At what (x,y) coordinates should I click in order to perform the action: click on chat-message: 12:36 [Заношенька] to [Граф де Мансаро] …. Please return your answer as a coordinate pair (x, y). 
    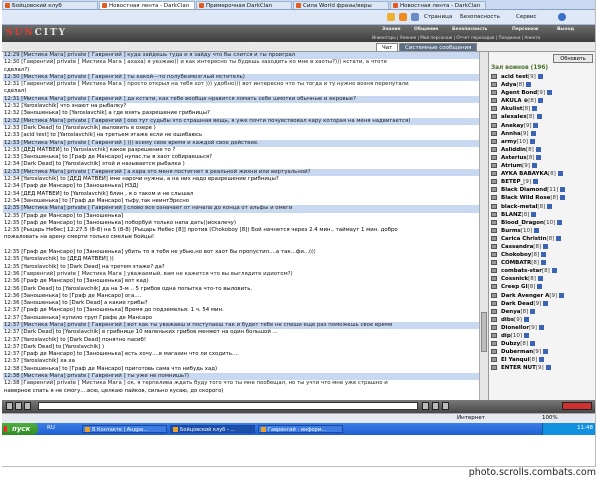
    Looking at the image, I should click on (241, 296).